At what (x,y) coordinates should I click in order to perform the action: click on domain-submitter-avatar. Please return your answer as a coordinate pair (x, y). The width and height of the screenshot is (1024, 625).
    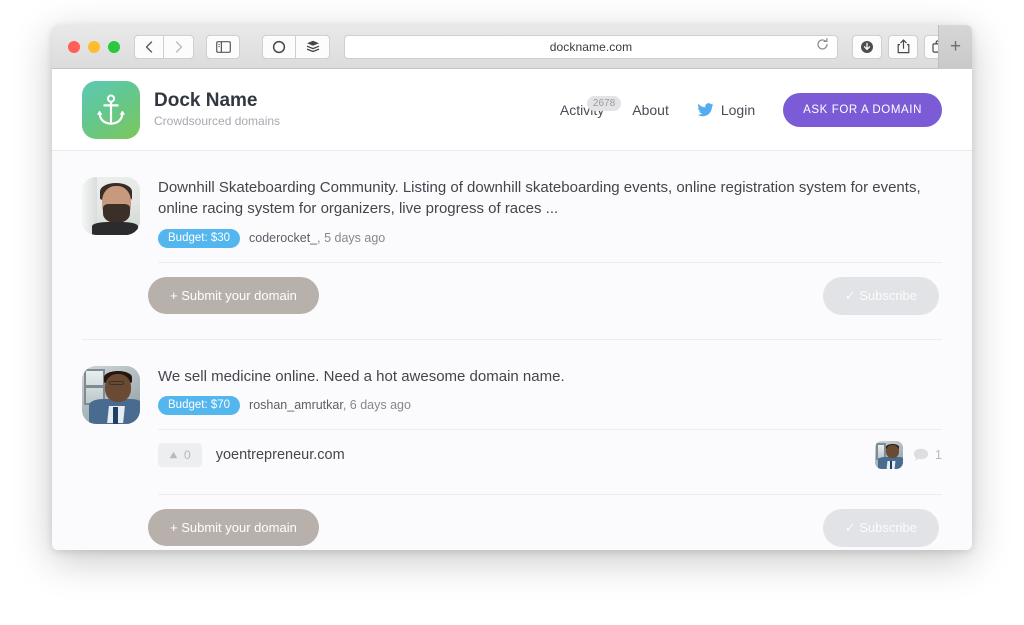
    Looking at the image, I should click on (889, 454).